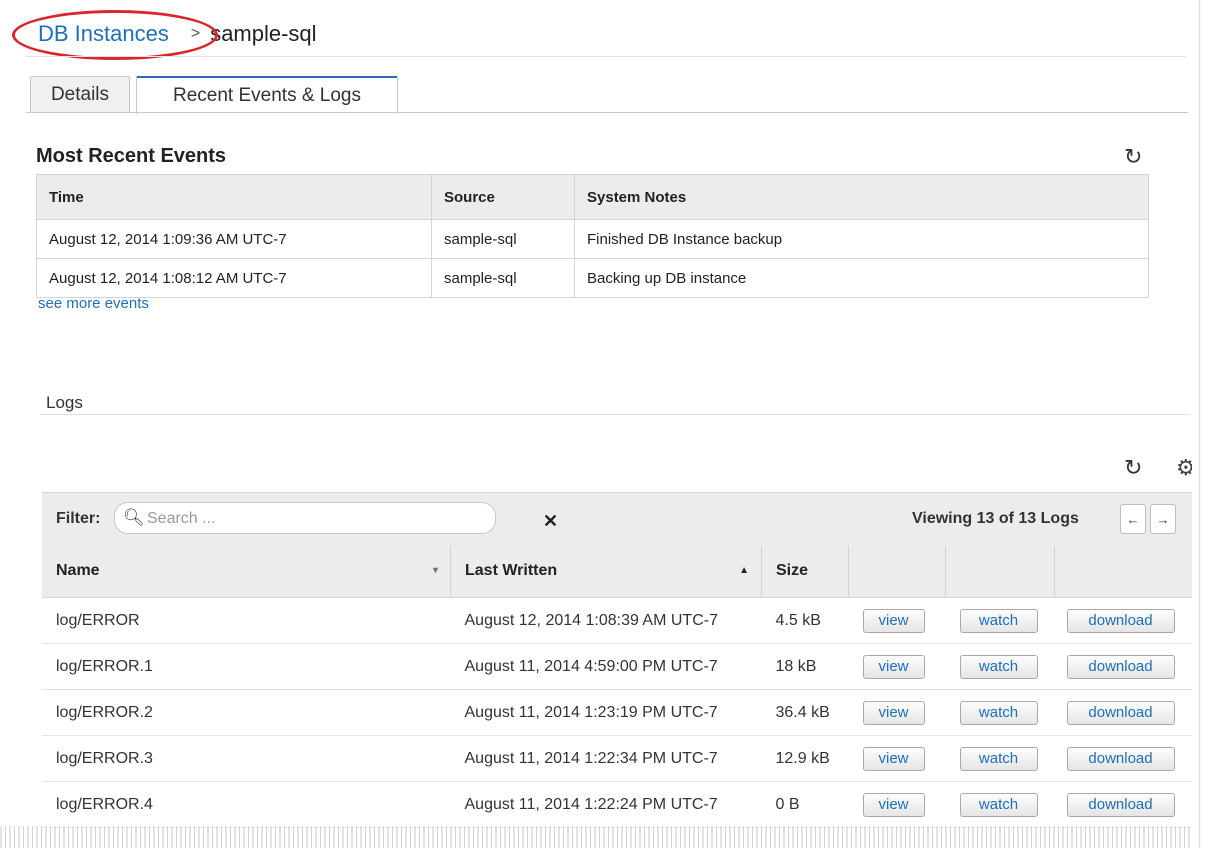 This screenshot has width=1208, height=848. I want to click on log-name: log/ERROR.2, so click(104, 712).